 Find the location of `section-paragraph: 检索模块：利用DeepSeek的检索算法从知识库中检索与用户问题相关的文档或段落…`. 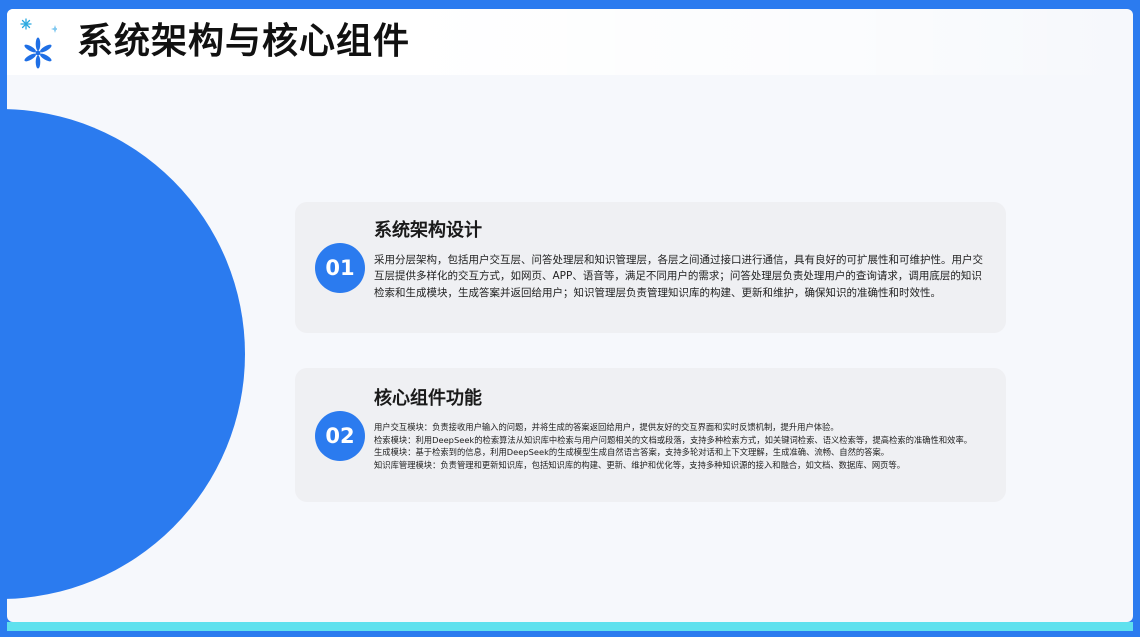

section-paragraph: 检索模块：利用DeepSeek的检索算法从知识库中检索与用户问题相关的文档或段落… is located at coordinates (673, 439).